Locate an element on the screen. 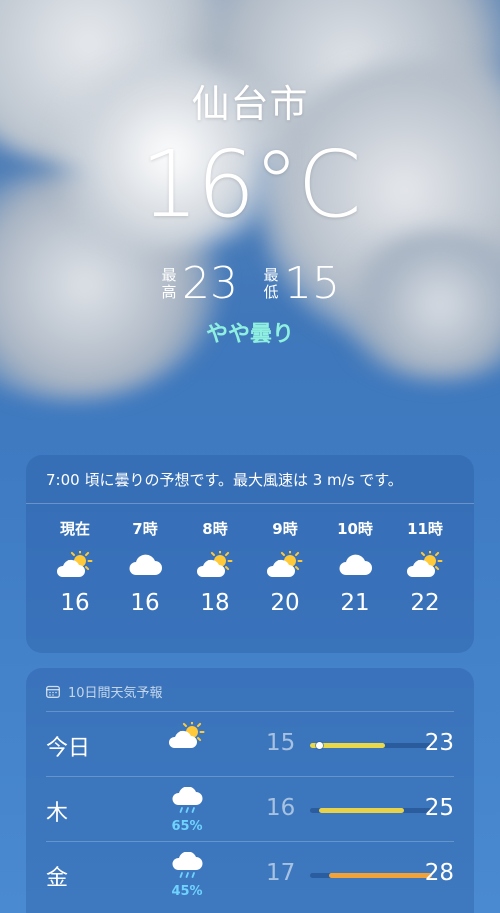 The image size is (500, 913). day-row: 金 45% 17 28 is located at coordinates (250, 873).